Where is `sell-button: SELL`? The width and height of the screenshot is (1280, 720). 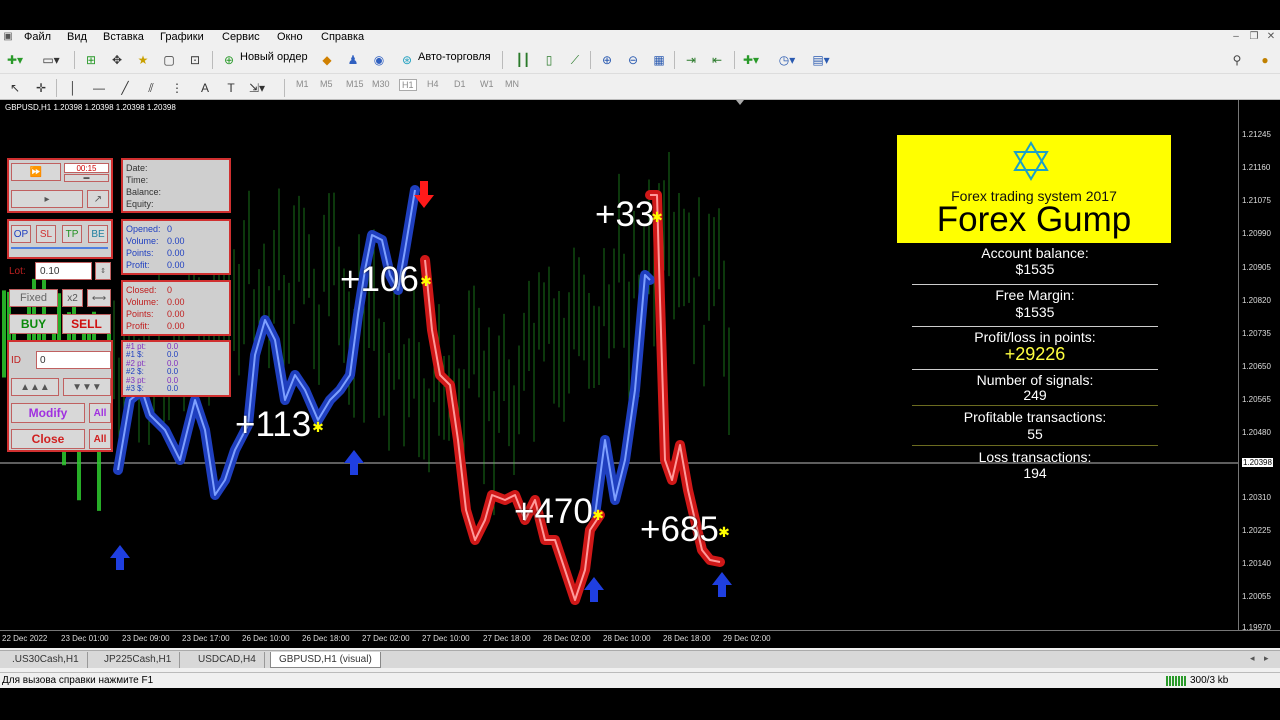 sell-button: SELL is located at coordinates (86, 324).